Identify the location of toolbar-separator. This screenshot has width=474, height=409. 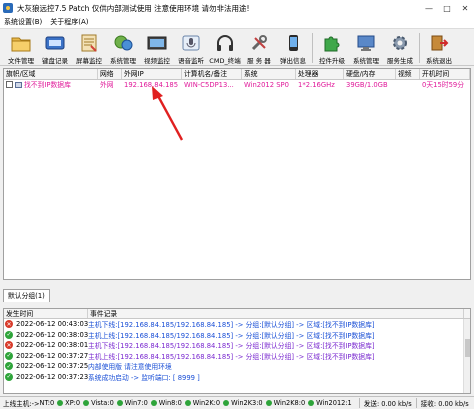
(312, 48).